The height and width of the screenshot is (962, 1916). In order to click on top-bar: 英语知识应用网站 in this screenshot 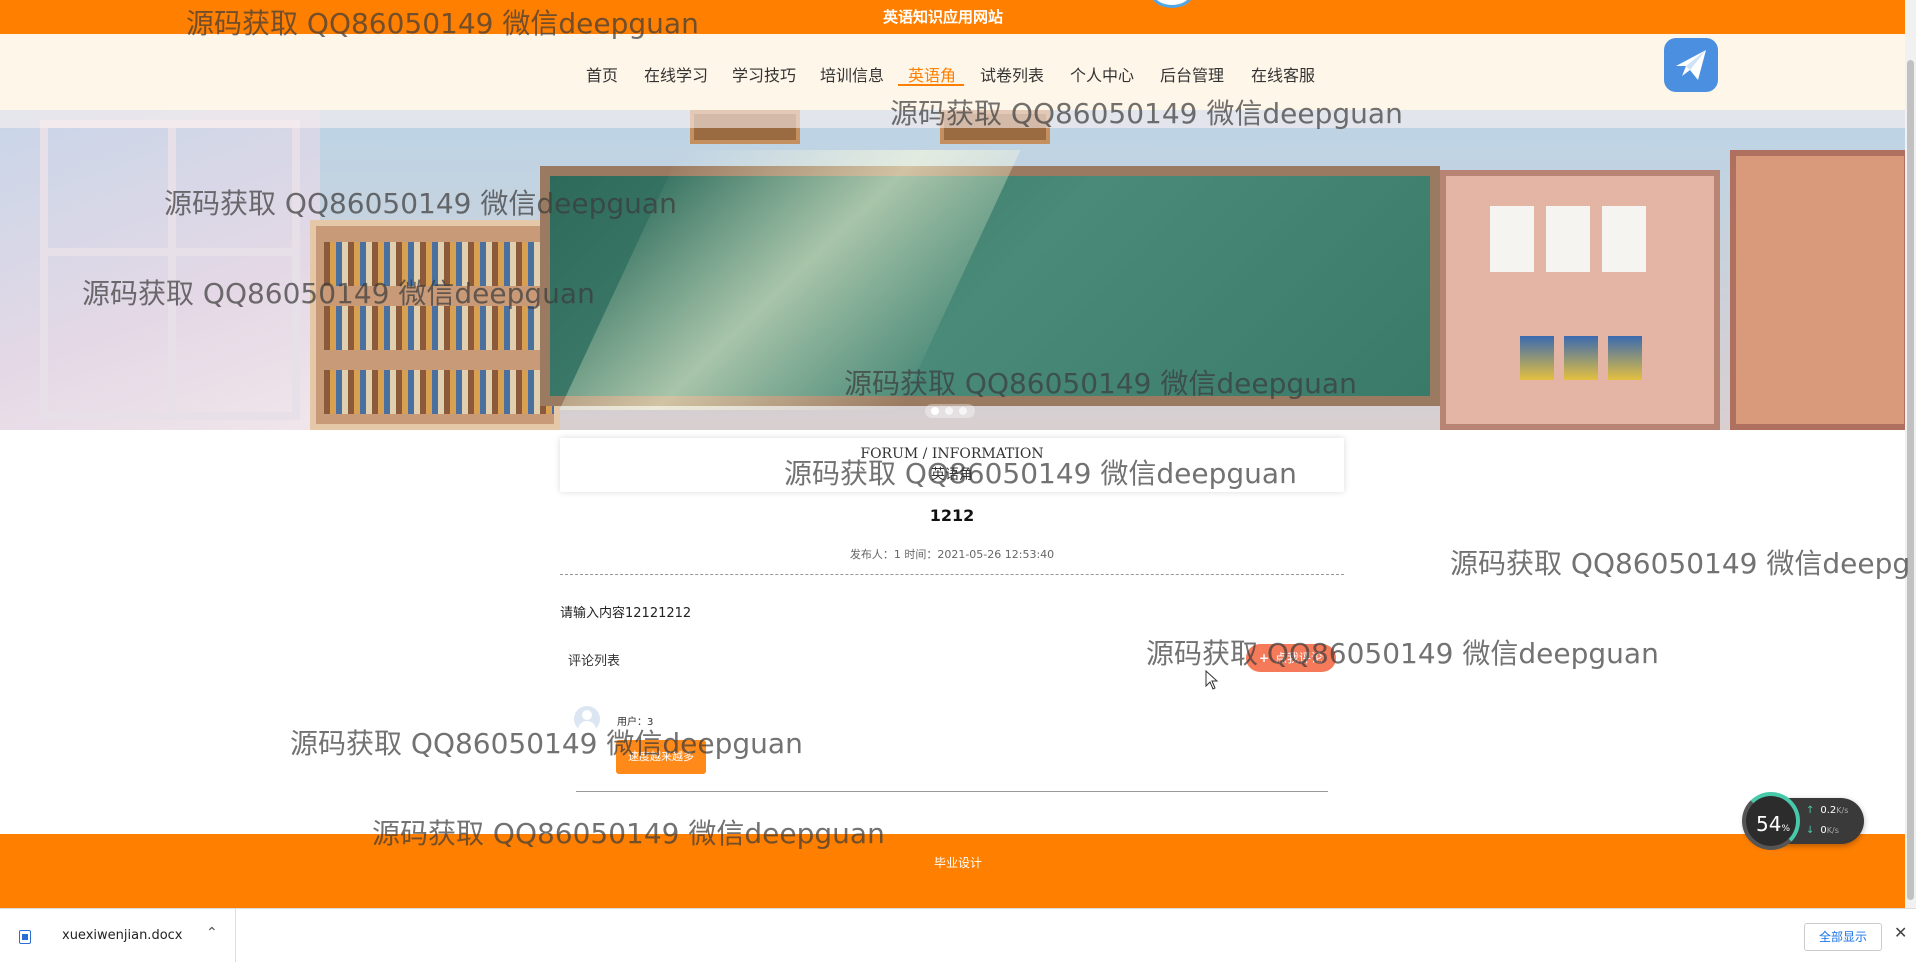, I will do `click(952, 17)`.